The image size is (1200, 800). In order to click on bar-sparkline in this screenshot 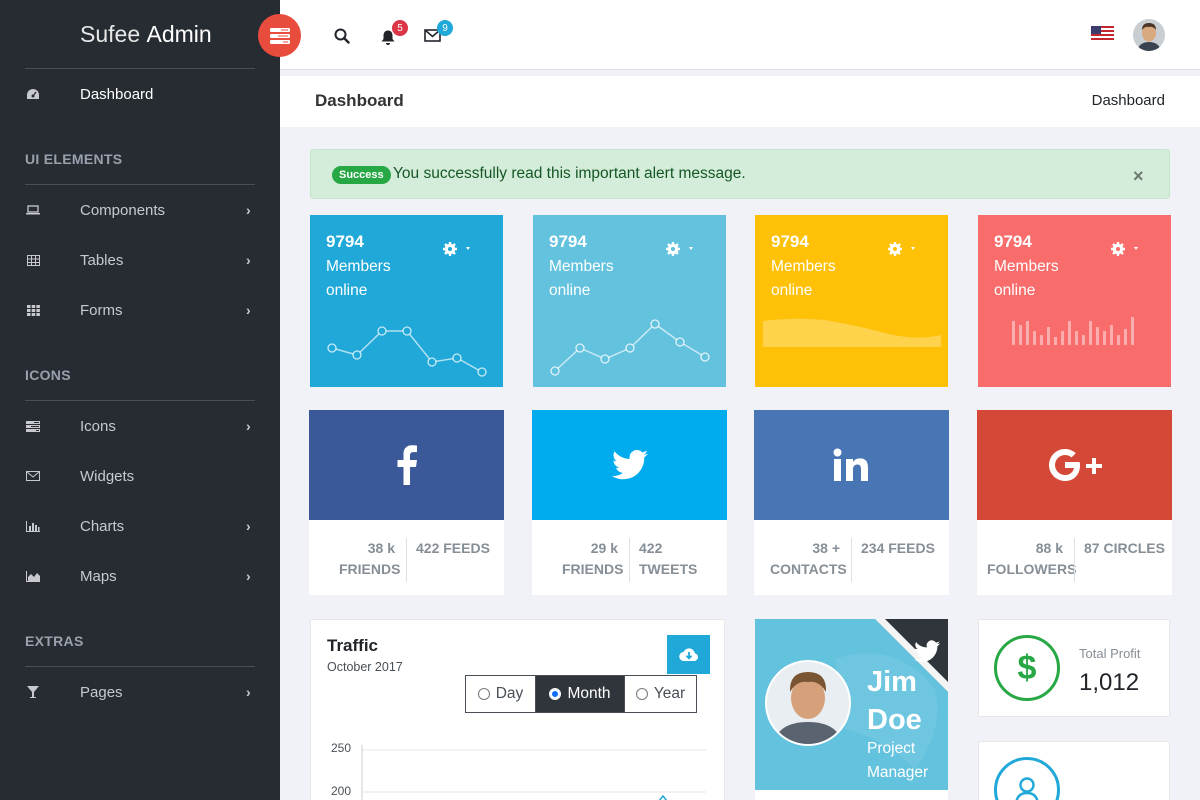, I will do `click(1073, 331)`.